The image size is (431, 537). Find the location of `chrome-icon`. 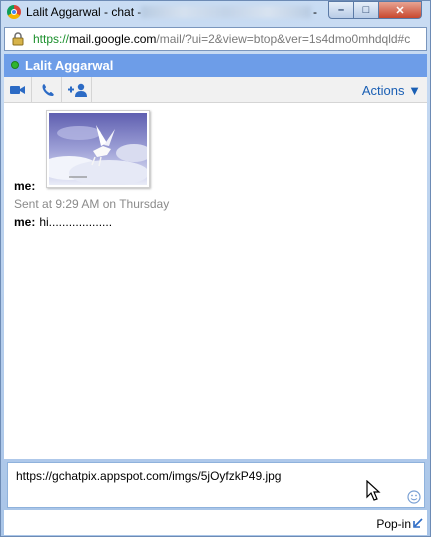

chrome-icon is located at coordinates (14, 12).